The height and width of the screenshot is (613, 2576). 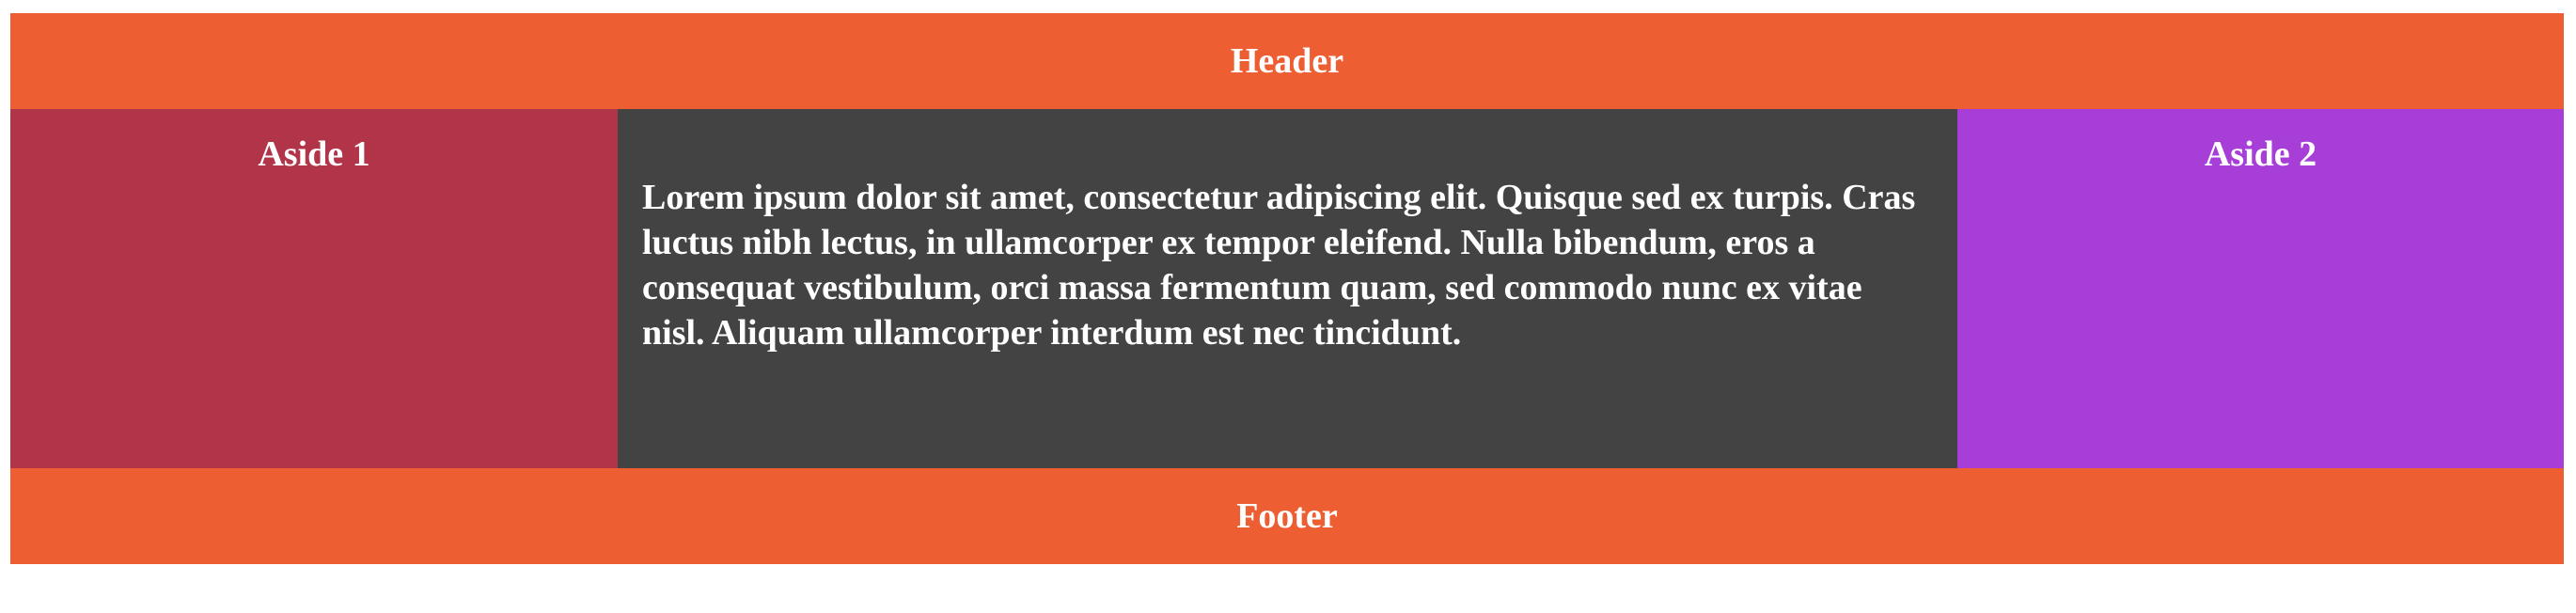 What do you see at coordinates (314, 154) in the screenshot?
I see `aside-1-title: Aside 1` at bounding box center [314, 154].